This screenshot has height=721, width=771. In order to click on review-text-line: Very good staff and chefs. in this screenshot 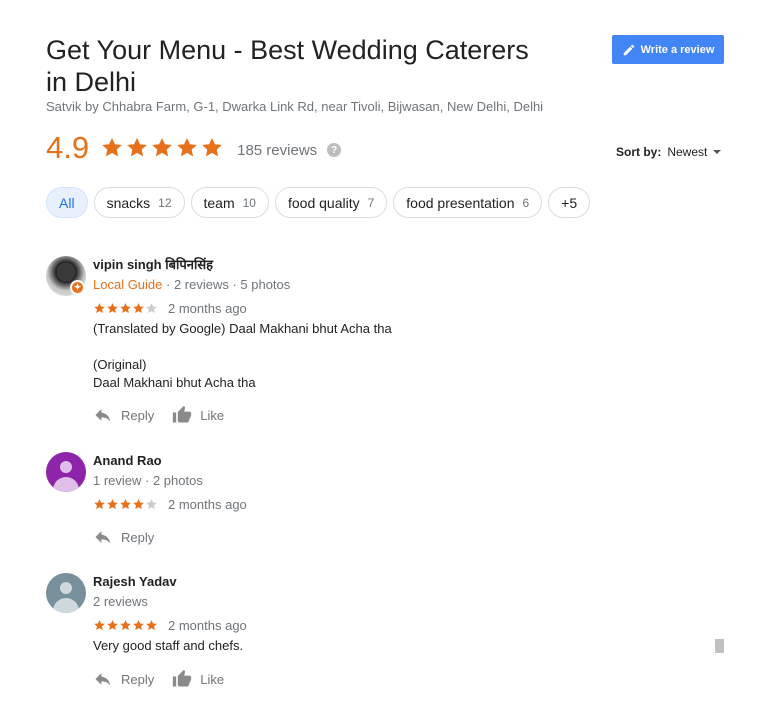, I will do `click(168, 645)`.